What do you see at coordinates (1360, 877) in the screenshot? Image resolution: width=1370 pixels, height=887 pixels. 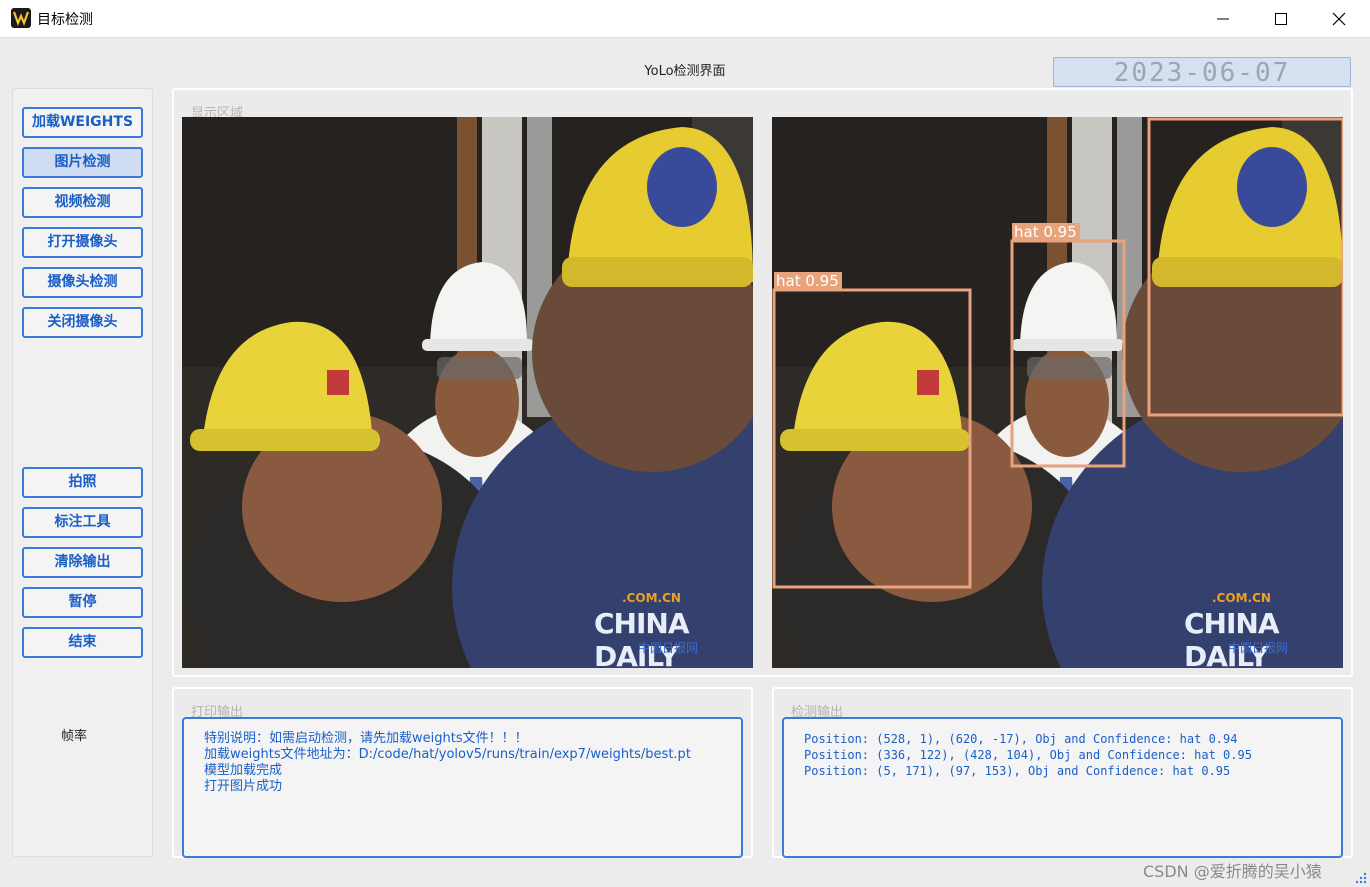 I see `resize-grip-icon` at bounding box center [1360, 877].